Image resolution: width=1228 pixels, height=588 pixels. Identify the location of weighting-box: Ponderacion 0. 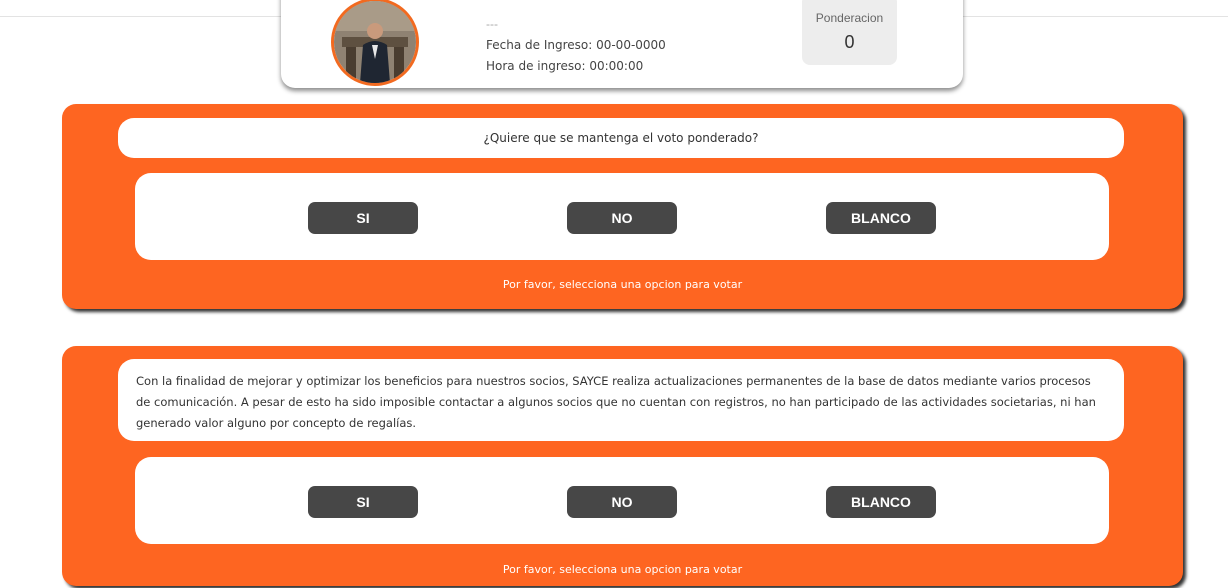
(849, 32).